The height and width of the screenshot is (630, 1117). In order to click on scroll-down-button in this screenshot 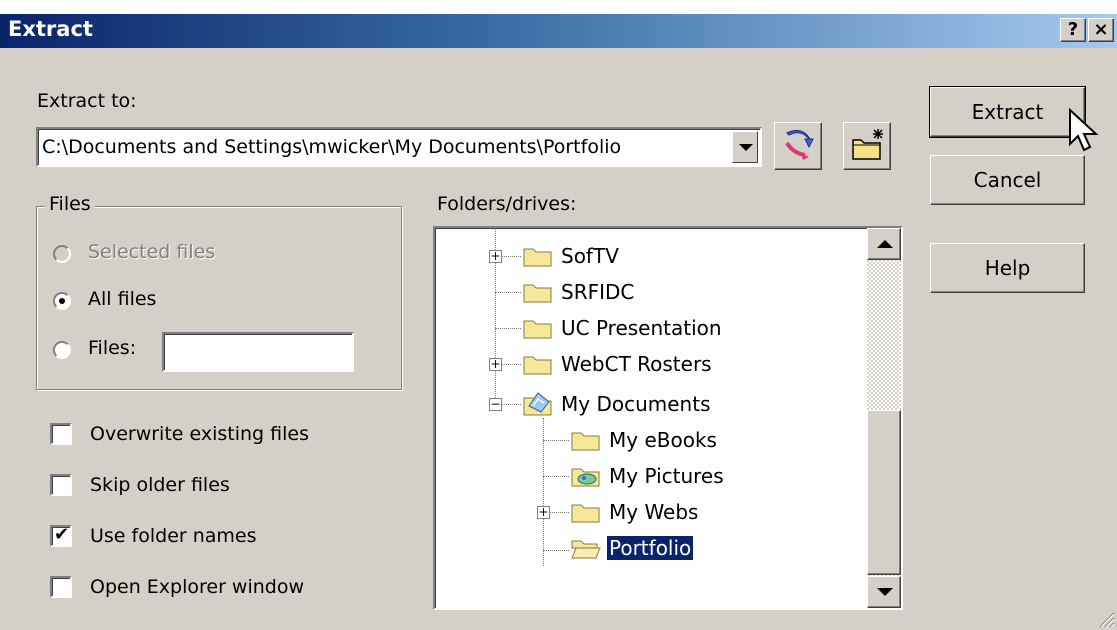, I will do `click(884, 592)`.